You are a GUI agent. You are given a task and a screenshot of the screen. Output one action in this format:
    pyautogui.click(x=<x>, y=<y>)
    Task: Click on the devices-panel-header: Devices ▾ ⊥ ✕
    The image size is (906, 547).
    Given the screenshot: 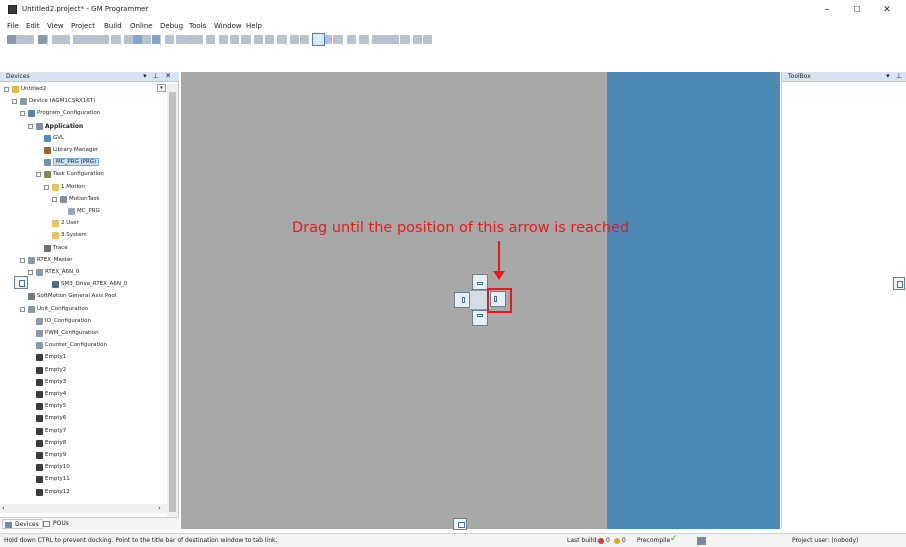 What is the action you would take?
    pyautogui.click(x=89, y=77)
    